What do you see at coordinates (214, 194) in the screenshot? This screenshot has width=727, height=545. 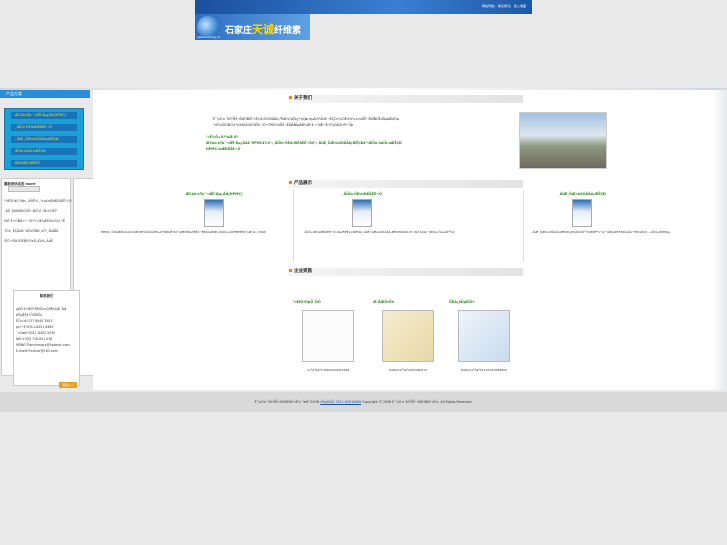 I see `product-name: ÆCöù·sTu¨¬üÊÎ·Ãµ¿ÃÀ(HPMC)` at bounding box center [214, 194].